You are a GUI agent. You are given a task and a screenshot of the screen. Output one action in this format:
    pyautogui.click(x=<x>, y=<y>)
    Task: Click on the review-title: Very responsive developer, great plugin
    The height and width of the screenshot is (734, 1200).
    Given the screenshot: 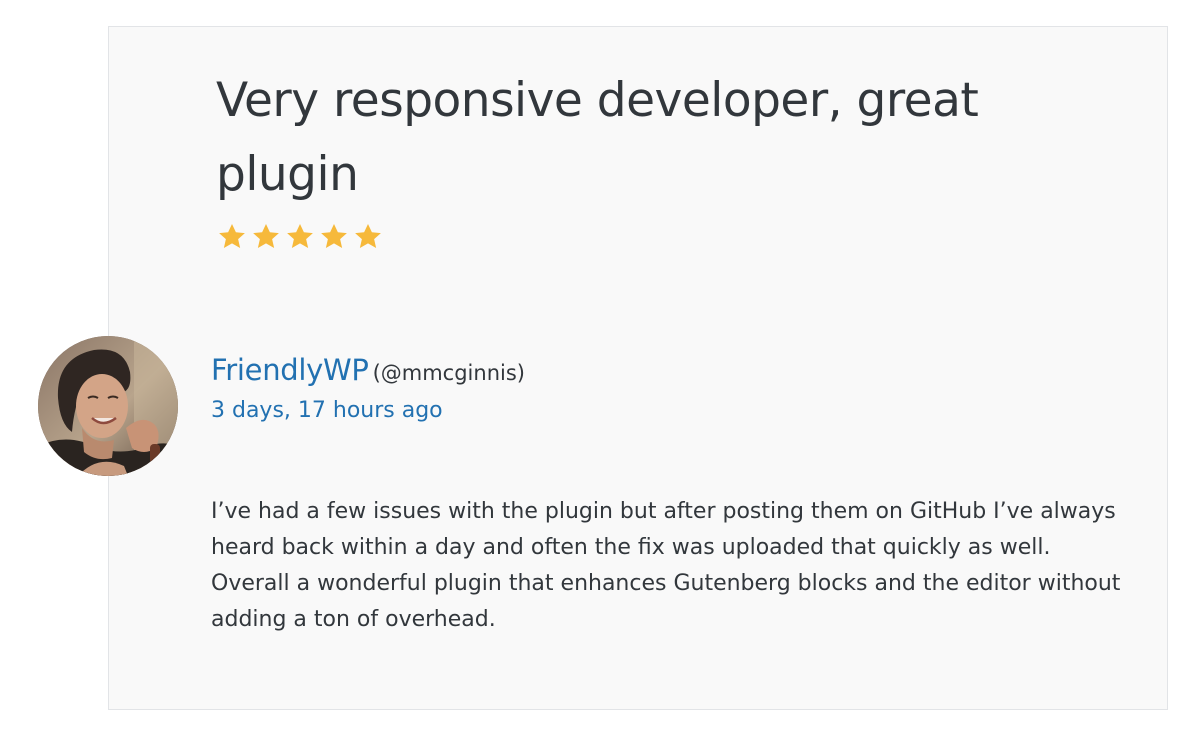 What is the action you would take?
    pyautogui.click(x=597, y=137)
    